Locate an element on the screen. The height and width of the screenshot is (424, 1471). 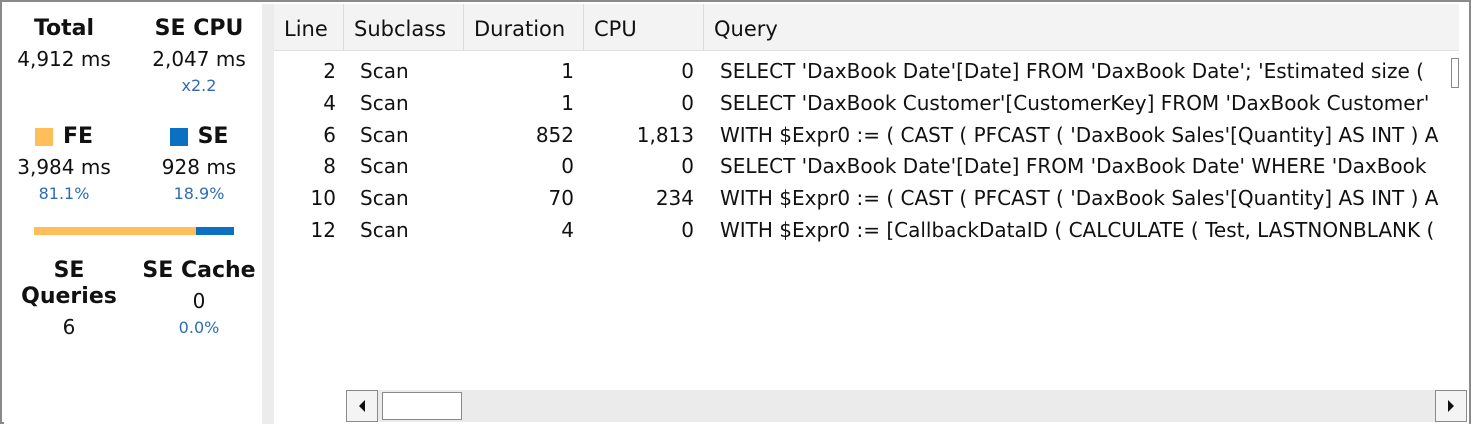
cell-duration: 70 is located at coordinates (561, 198).